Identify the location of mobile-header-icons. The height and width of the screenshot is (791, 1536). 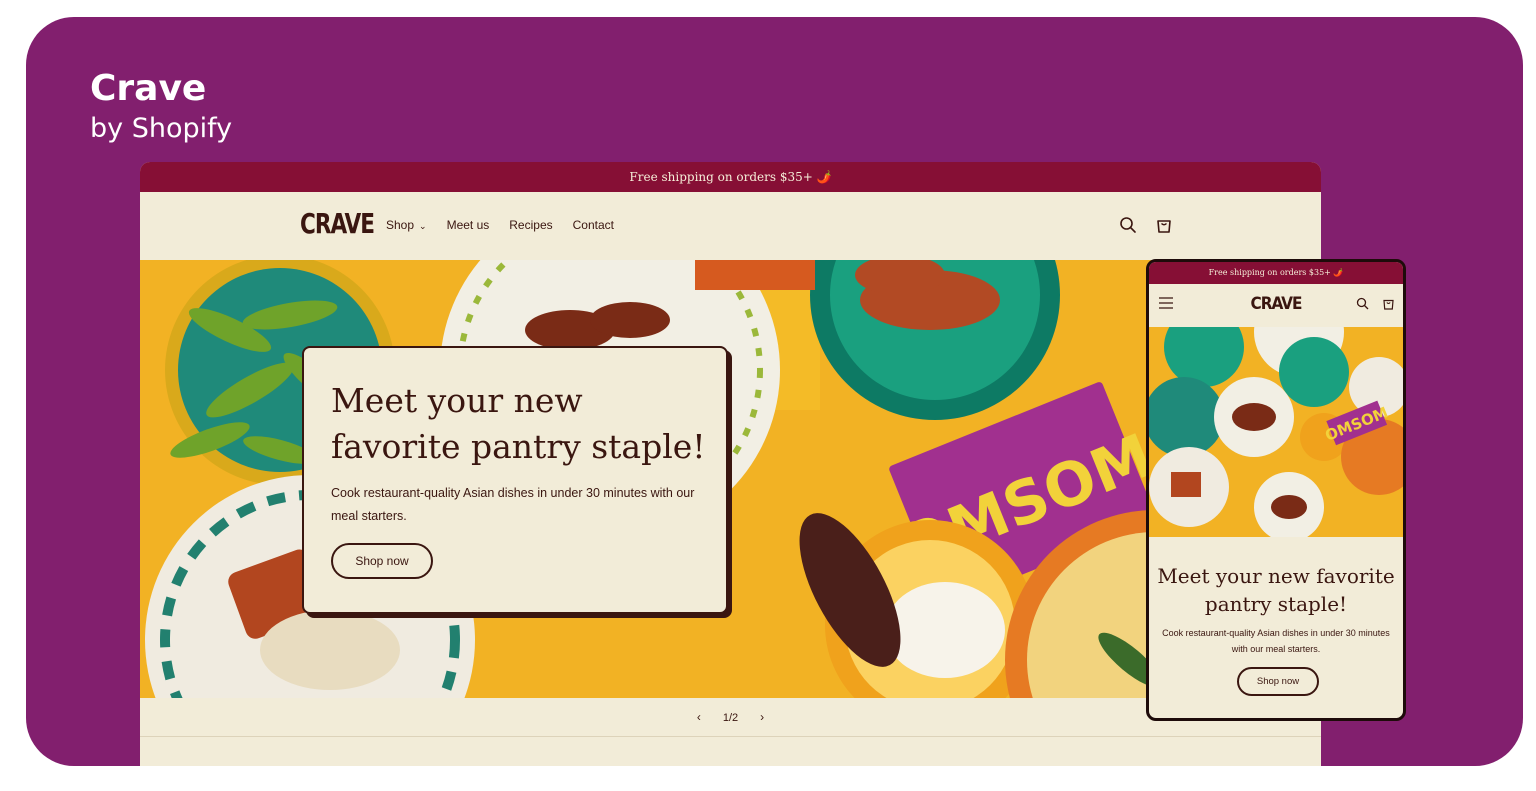
(1375, 303).